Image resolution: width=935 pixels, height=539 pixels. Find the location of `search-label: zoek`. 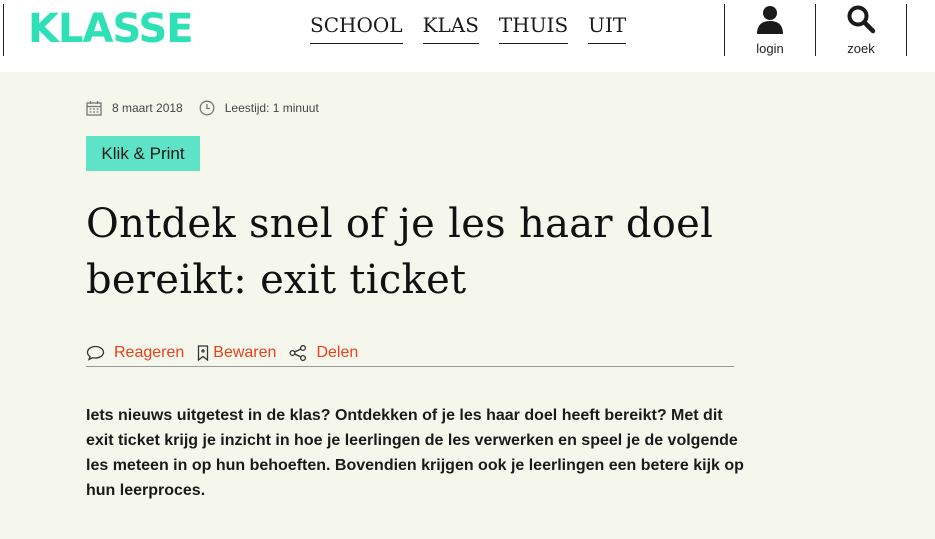

search-label: zoek is located at coordinates (861, 48).